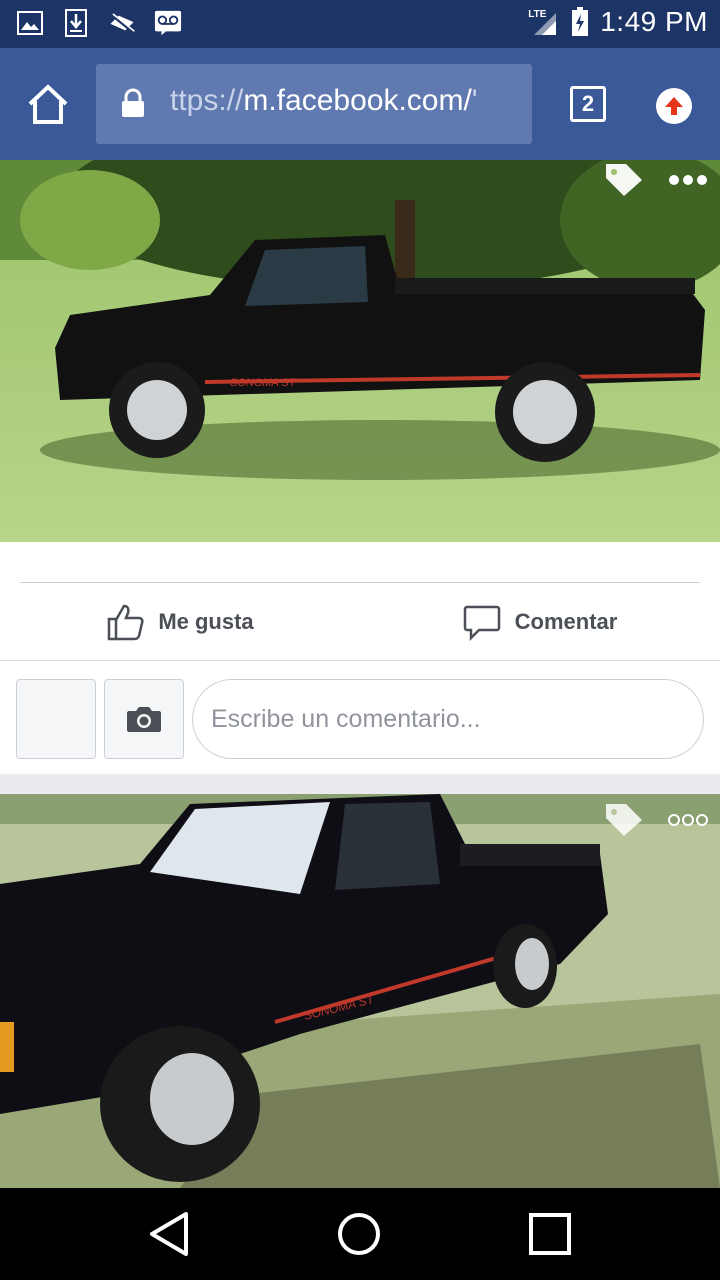 This screenshot has width=720, height=1280. I want to click on image-icon, so click(30, 23).